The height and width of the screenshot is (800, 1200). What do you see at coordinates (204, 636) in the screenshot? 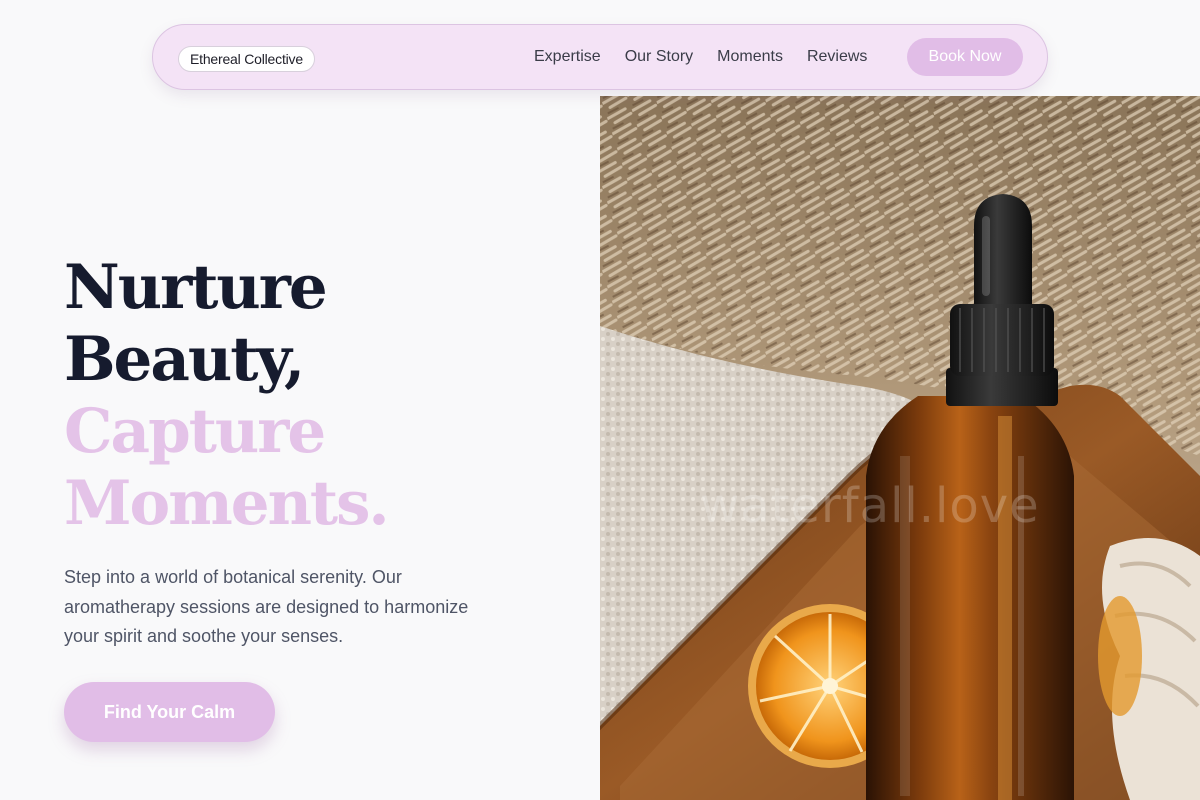
I see `hero-description-line: your spirit and soothe your senses.` at bounding box center [204, 636].